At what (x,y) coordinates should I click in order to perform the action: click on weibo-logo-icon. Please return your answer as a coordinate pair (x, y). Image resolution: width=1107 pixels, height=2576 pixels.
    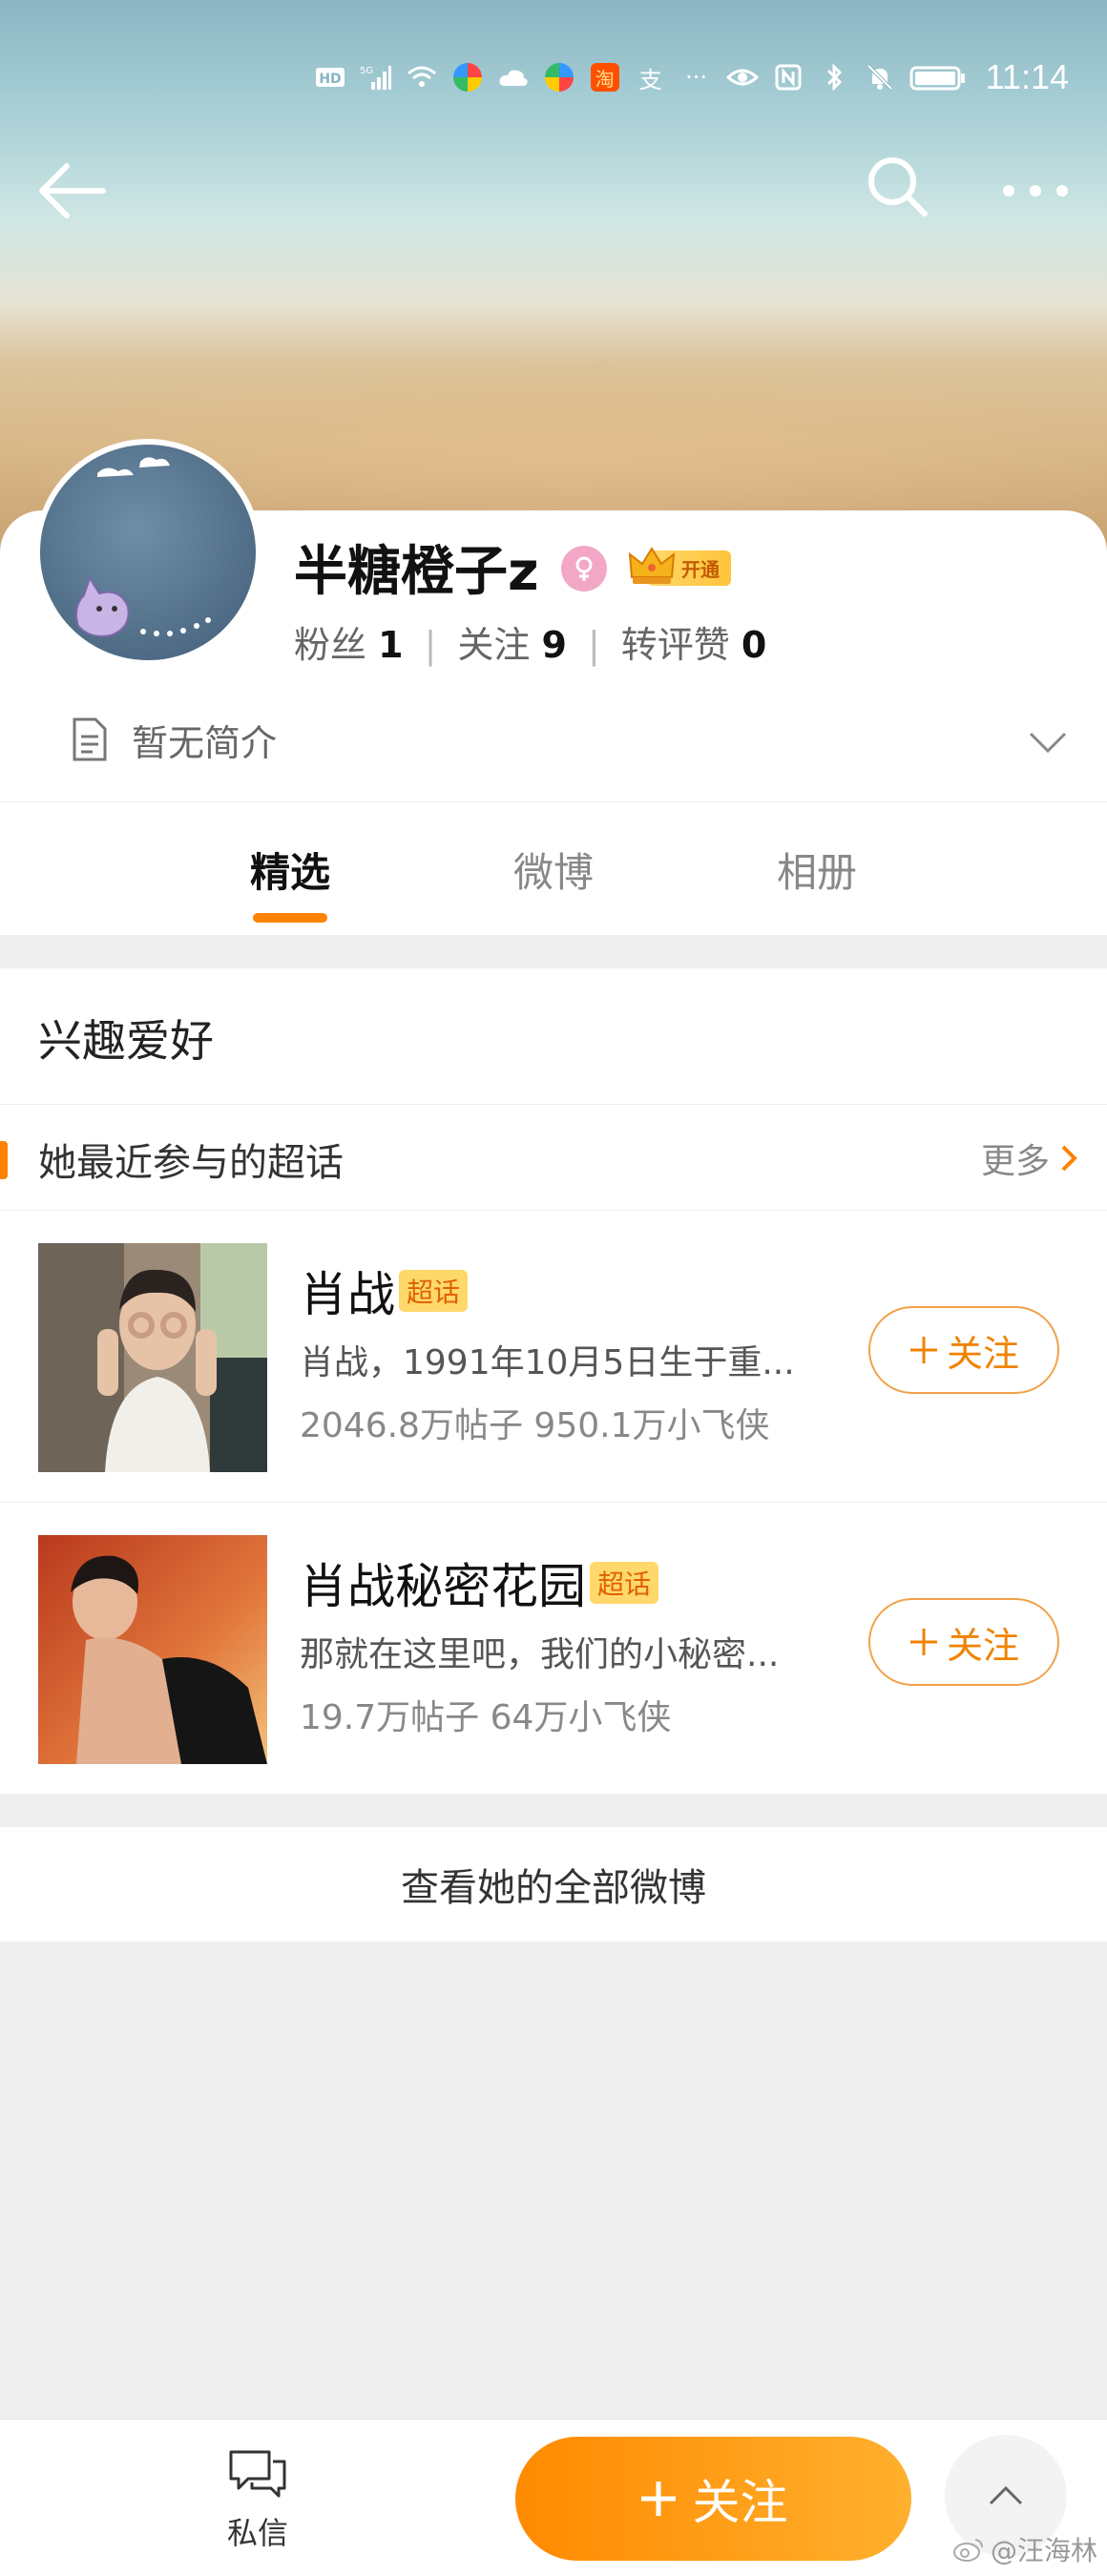
    Looking at the image, I should click on (968, 2550).